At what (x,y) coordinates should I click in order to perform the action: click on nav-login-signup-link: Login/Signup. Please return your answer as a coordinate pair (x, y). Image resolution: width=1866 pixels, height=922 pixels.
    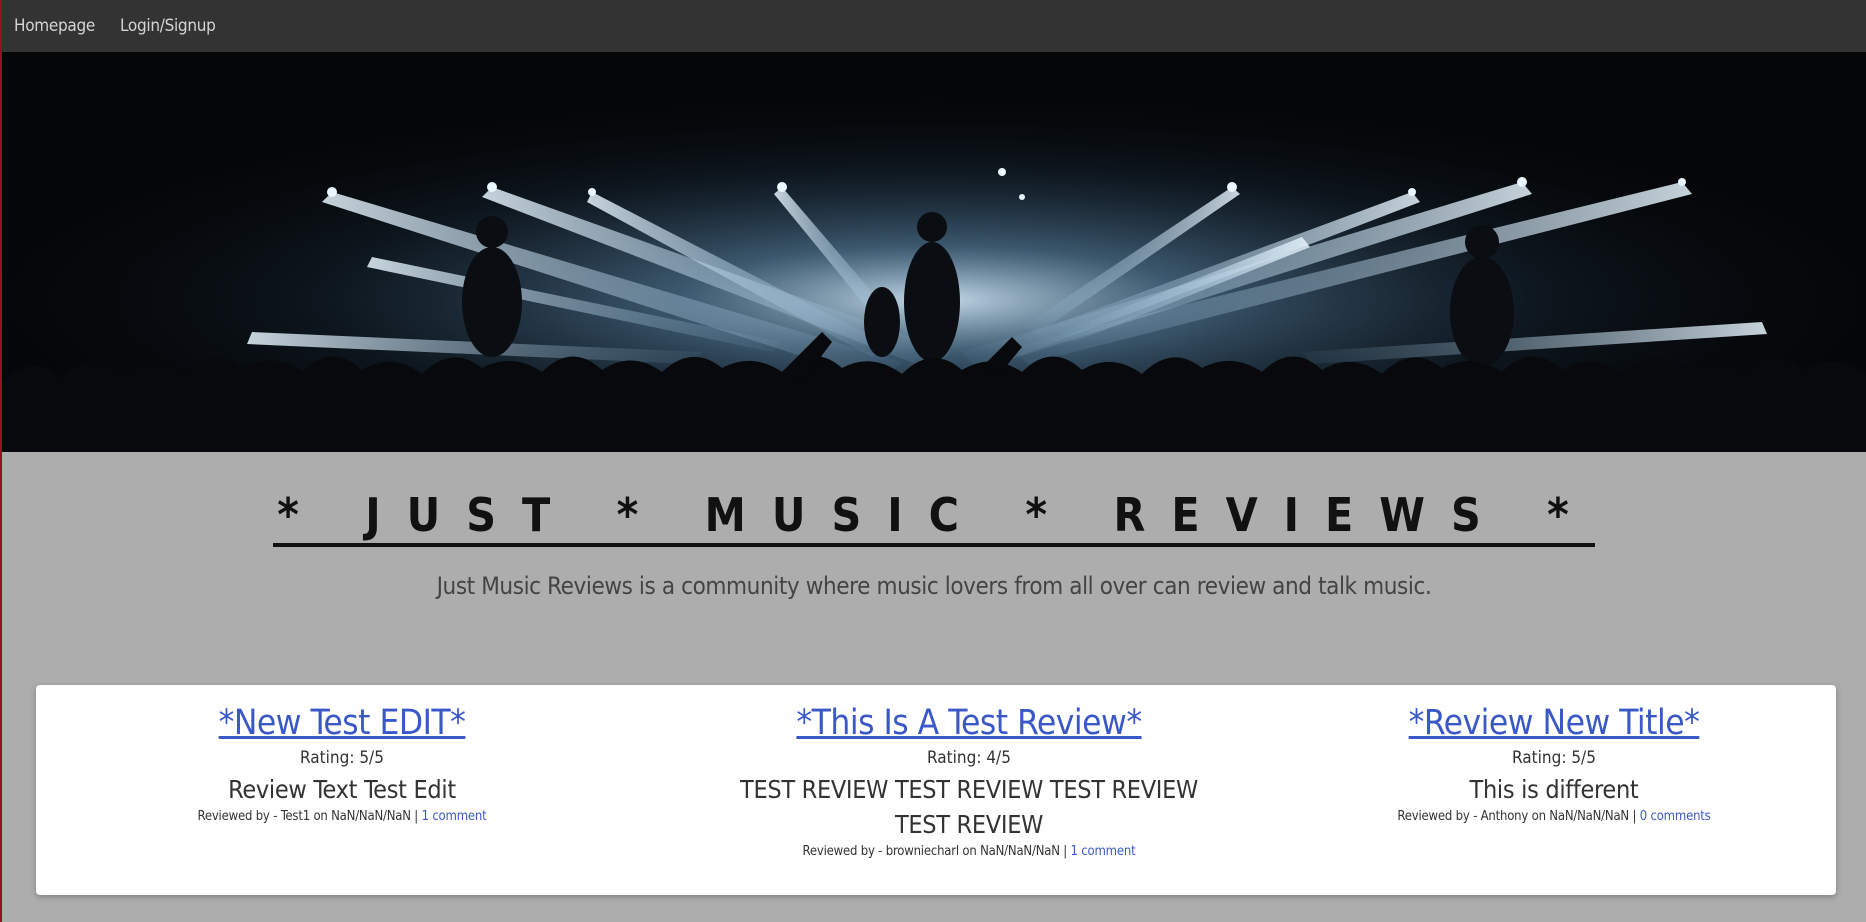
    Looking at the image, I should click on (168, 26).